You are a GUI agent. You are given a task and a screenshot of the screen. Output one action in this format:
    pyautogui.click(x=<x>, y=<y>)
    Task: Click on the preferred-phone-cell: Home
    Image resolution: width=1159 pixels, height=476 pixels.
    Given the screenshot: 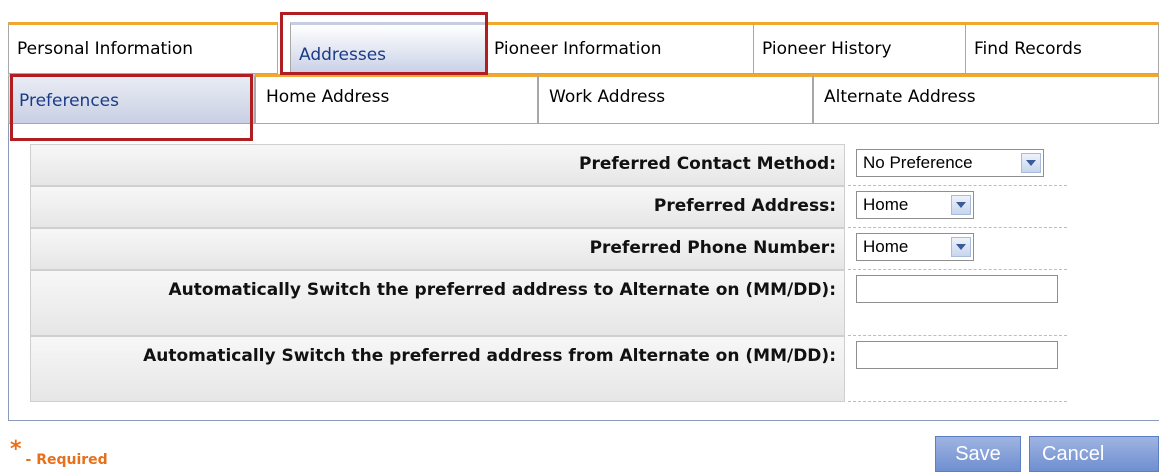 What is the action you would take?
    pyautogui.click(x=957, y=249)
    